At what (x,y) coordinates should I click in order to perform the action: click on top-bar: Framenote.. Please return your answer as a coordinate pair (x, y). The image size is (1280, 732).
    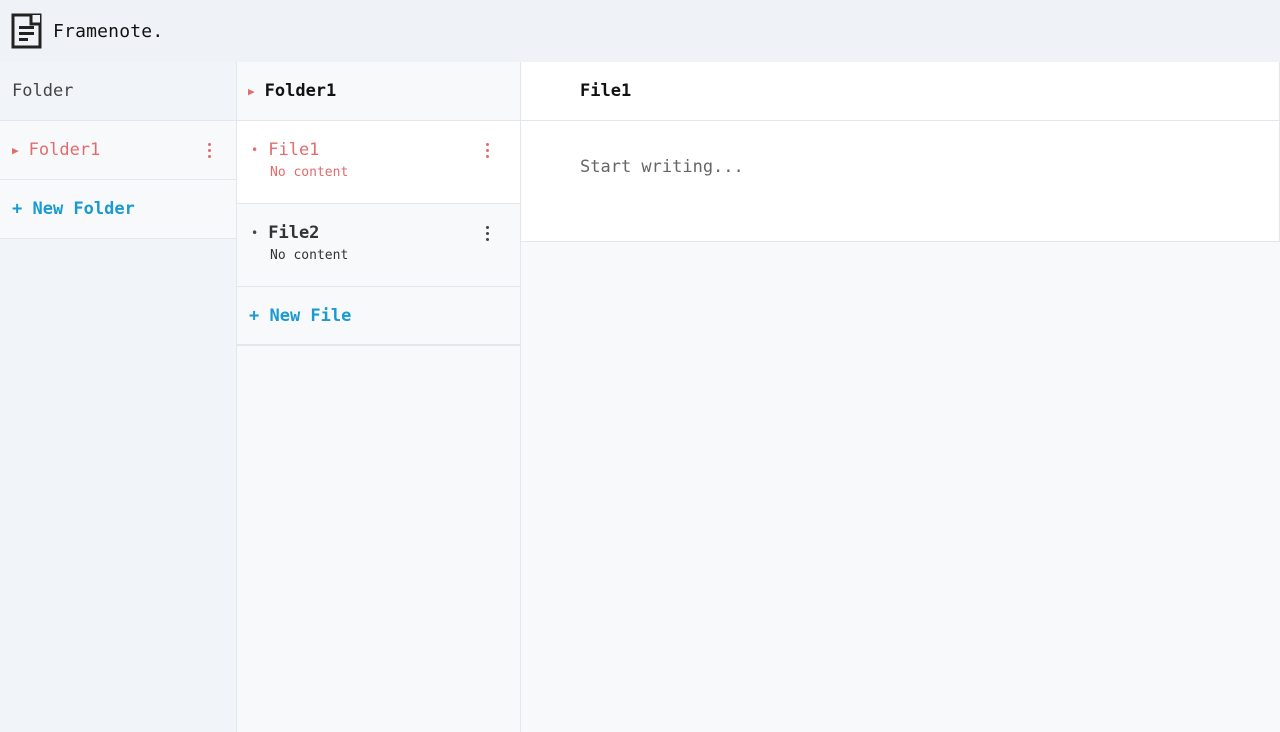
    Looking at the image, I should click on (640, 31).